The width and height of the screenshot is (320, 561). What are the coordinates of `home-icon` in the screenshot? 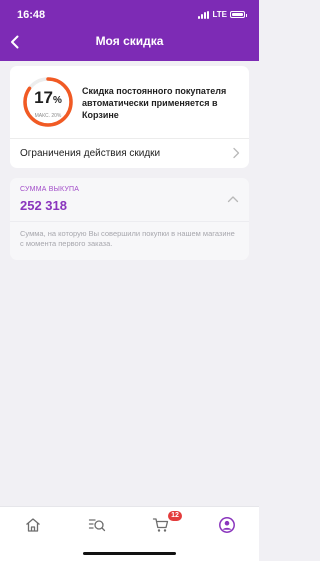 It's located at (33, 525).